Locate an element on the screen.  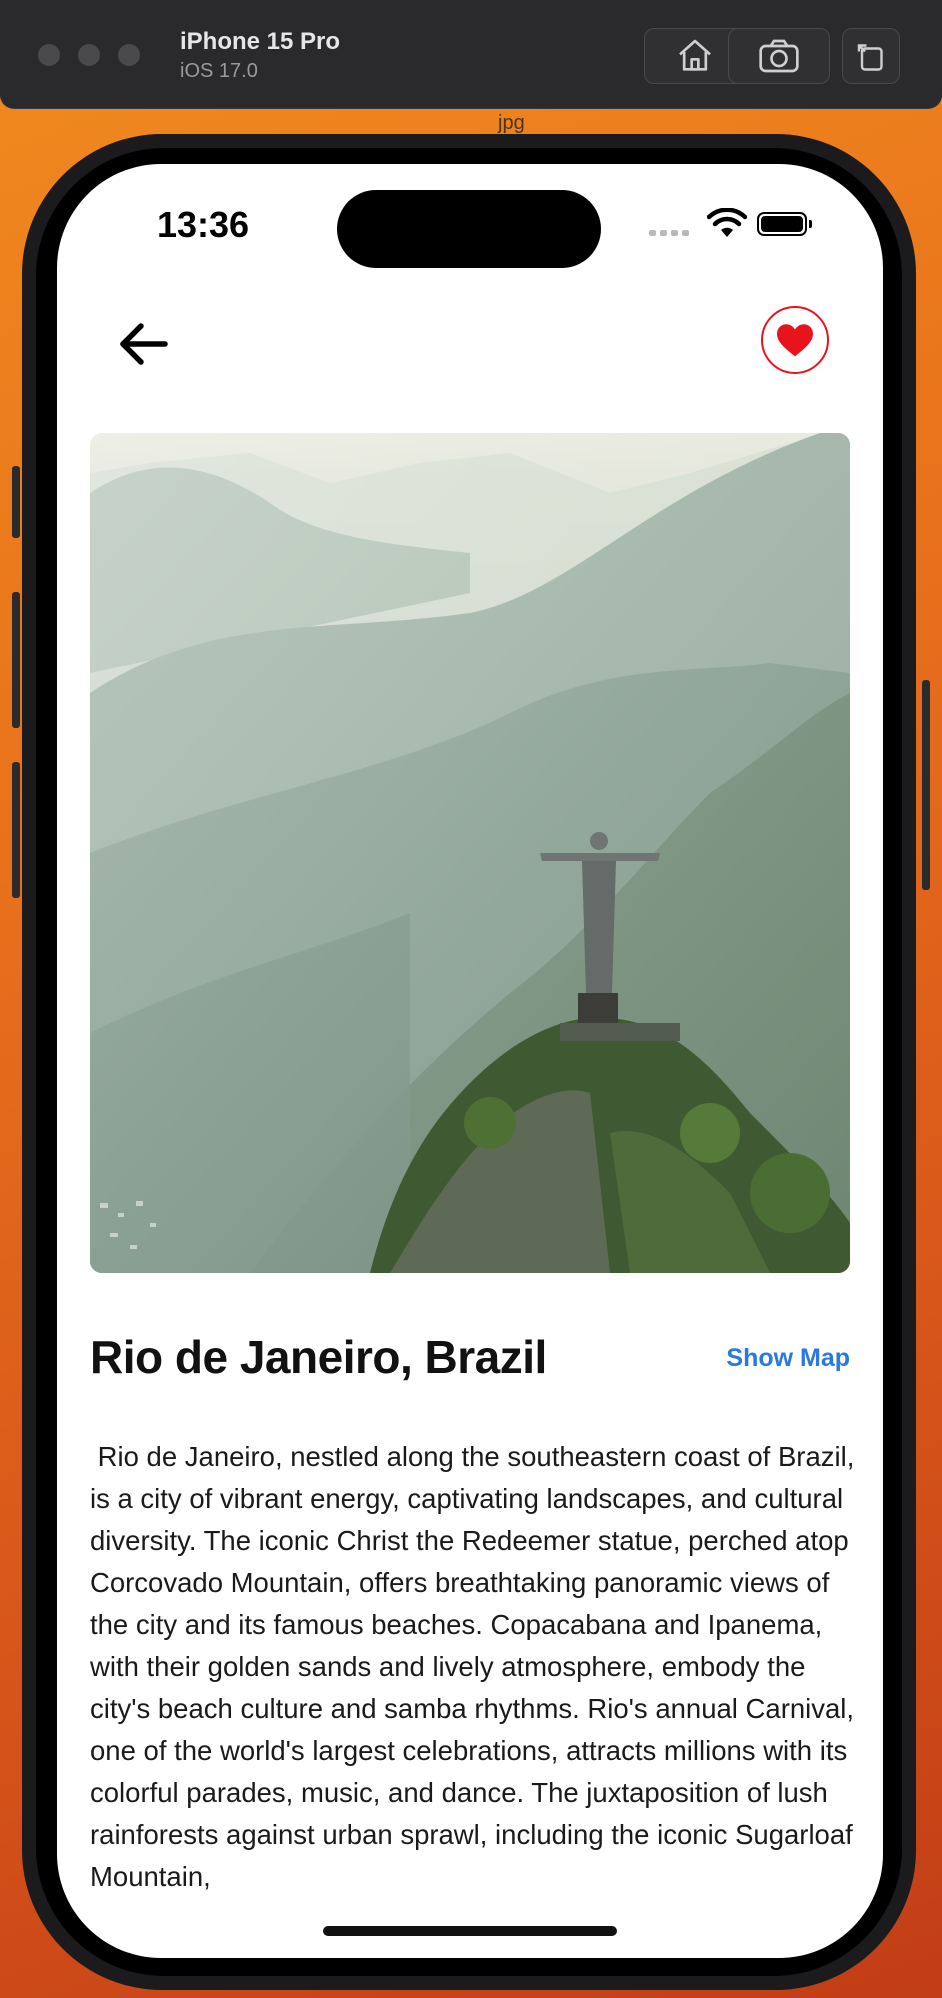
wifi-icon is located at coordinates (727, 222).